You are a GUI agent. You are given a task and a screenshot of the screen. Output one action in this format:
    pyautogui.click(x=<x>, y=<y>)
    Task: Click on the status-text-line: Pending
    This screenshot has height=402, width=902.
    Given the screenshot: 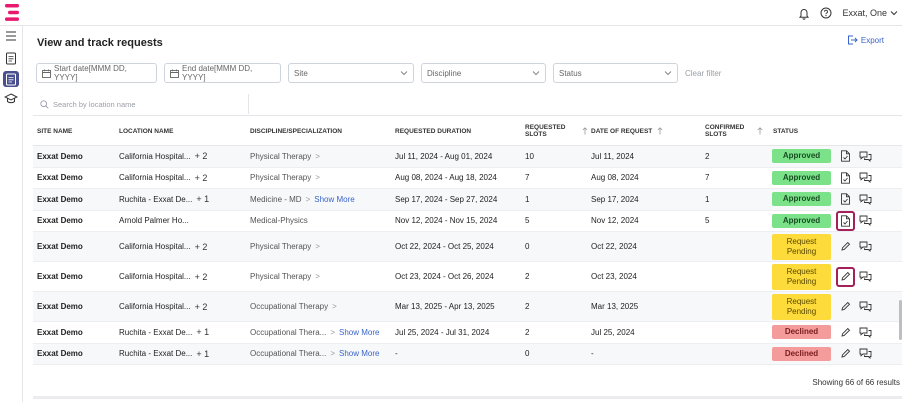 What is the action you would take?
    pyautogui.click(x=801, y=251)
    